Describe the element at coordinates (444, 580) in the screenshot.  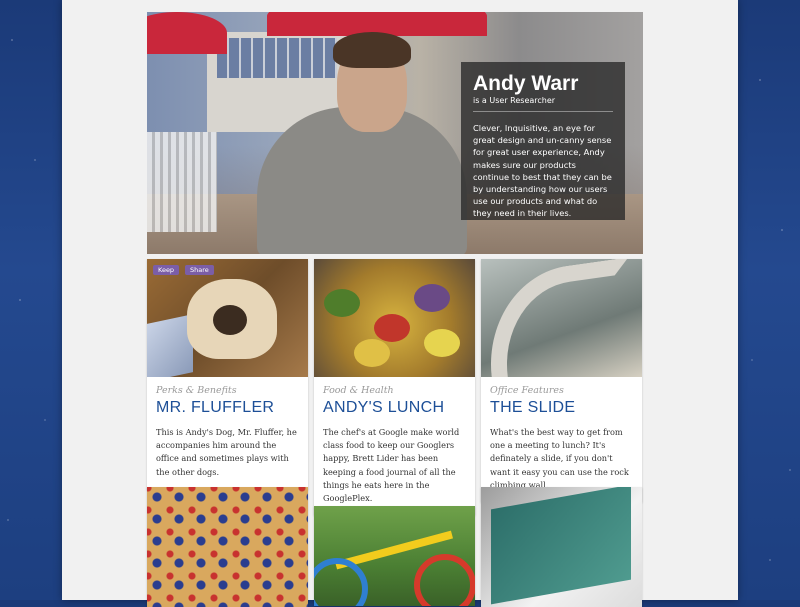
I see `bike-wheel-back` at that location.